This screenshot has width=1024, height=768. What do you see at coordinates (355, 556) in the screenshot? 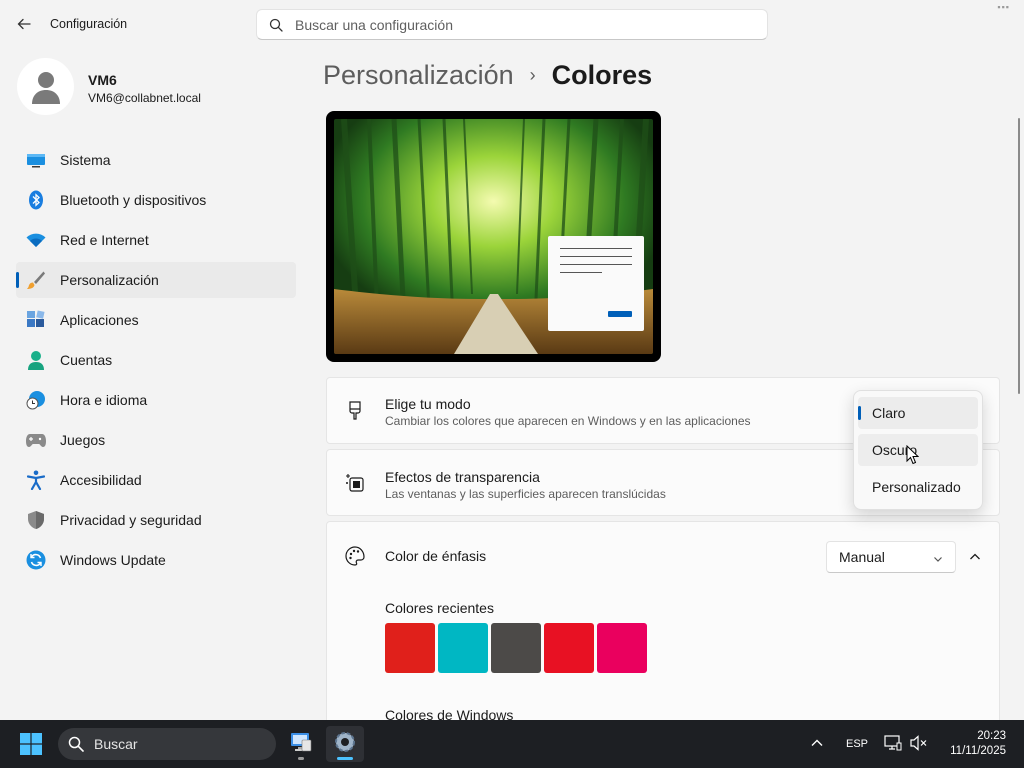
I see `palette-icon` at bounding box center [355, 556].